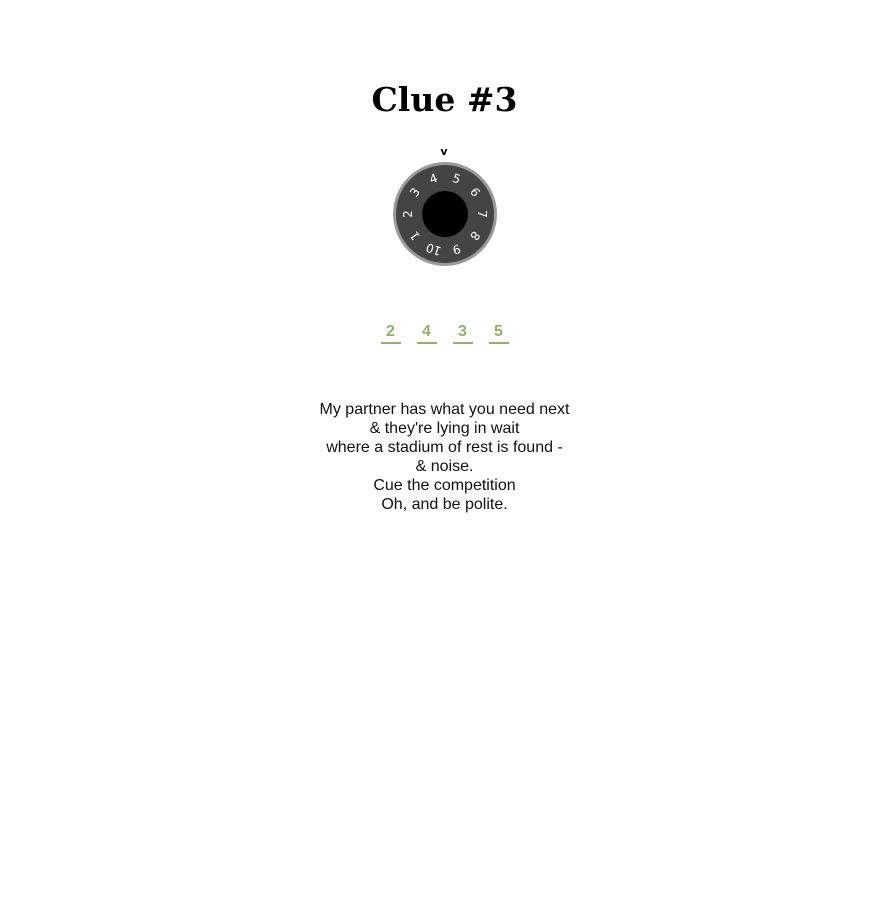  I want to click on riddle-line: where a stadium of rest is found -, so click(444, 447).